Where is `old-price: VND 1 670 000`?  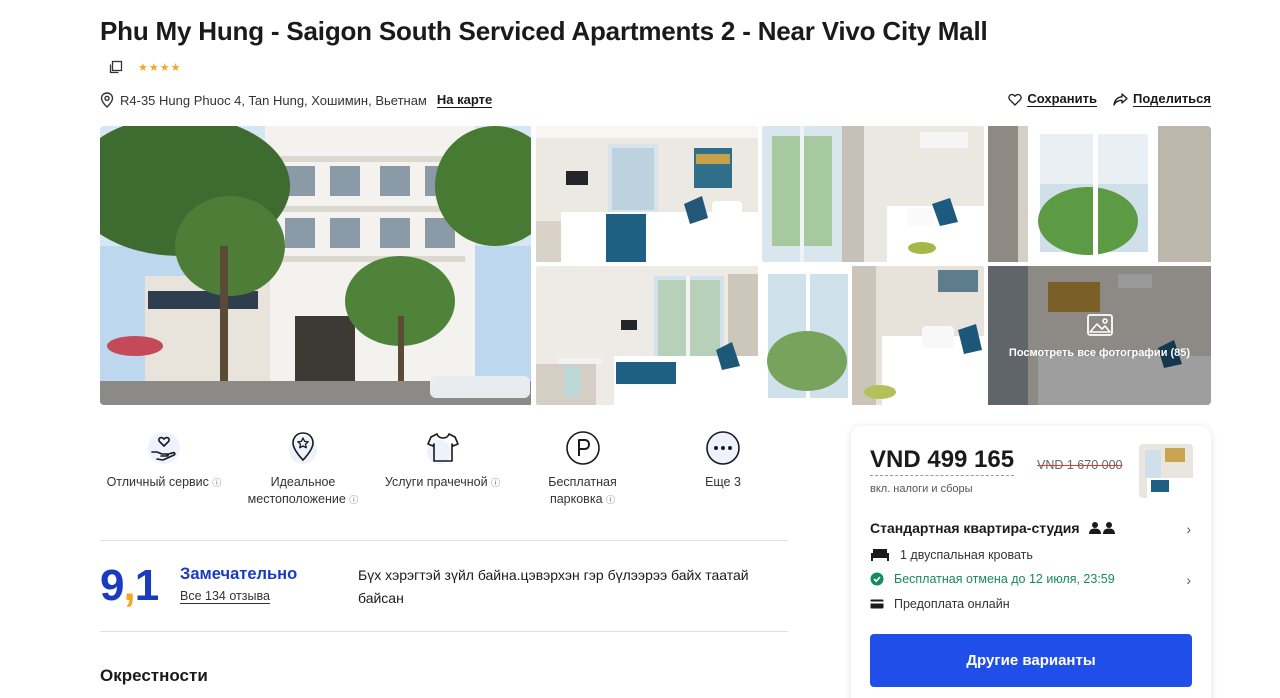 old-price: VND 1 670 000 is located at coordinates (1080, 465).